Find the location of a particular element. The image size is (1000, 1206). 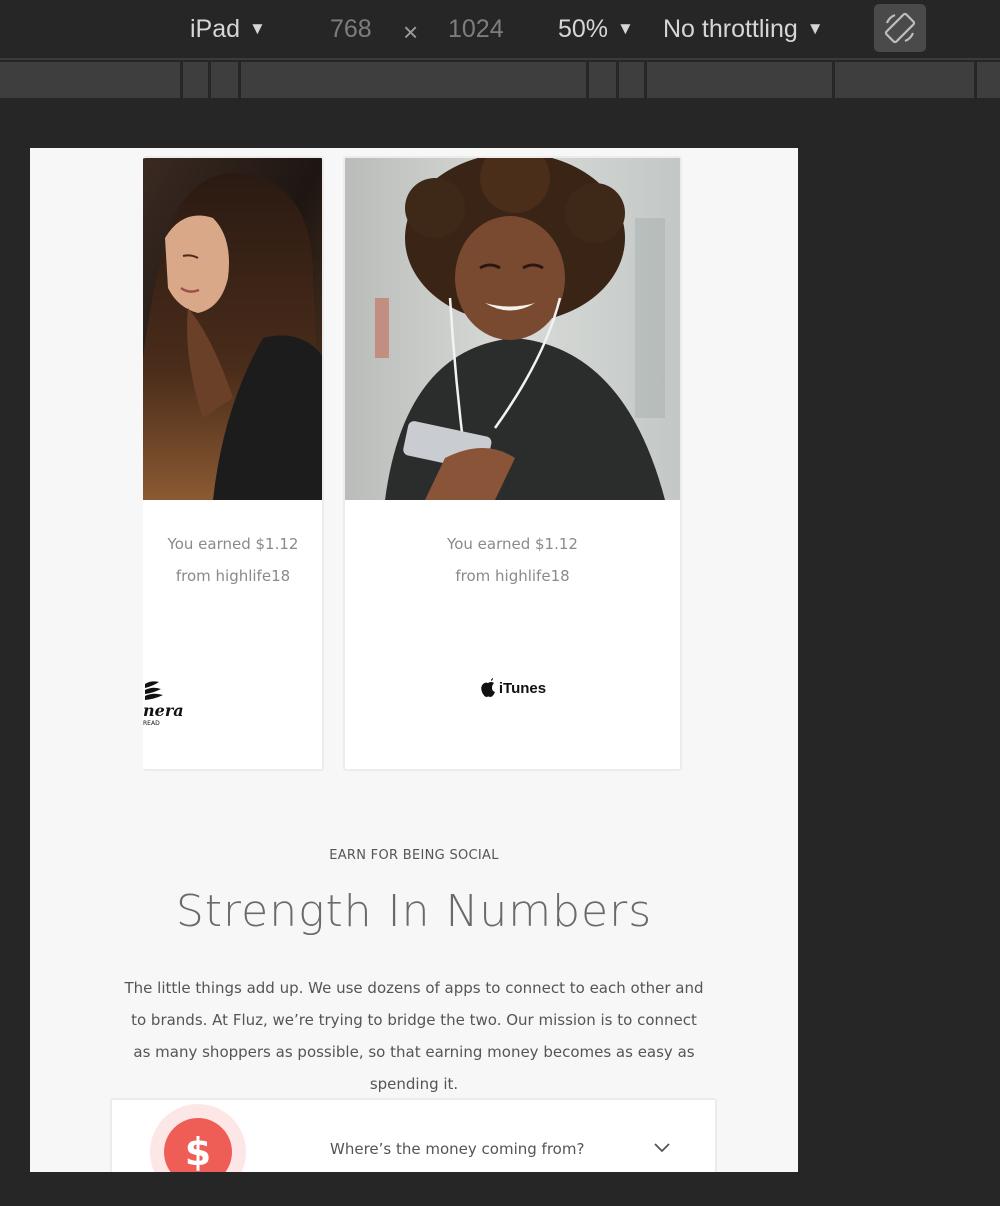

zoom-select: 50% ▼ is located at coordinates (596, 29).